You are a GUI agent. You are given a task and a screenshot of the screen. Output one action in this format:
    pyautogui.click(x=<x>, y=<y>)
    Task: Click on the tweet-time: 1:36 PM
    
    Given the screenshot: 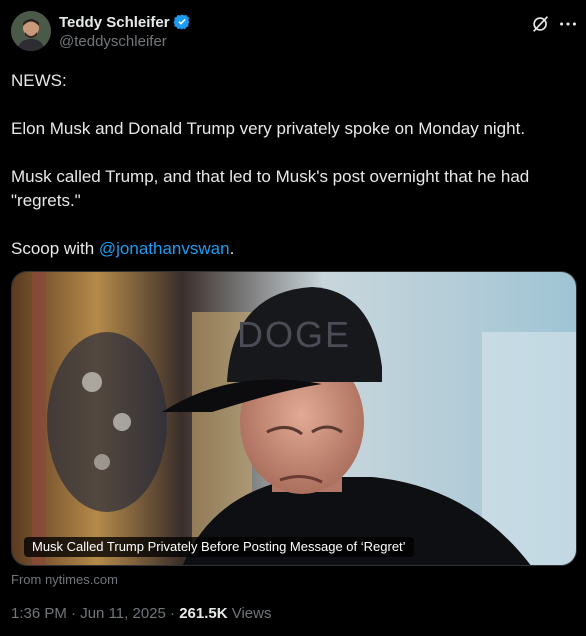 What is the action you would take?
    pyautogui.click(x=39, y=613)
    